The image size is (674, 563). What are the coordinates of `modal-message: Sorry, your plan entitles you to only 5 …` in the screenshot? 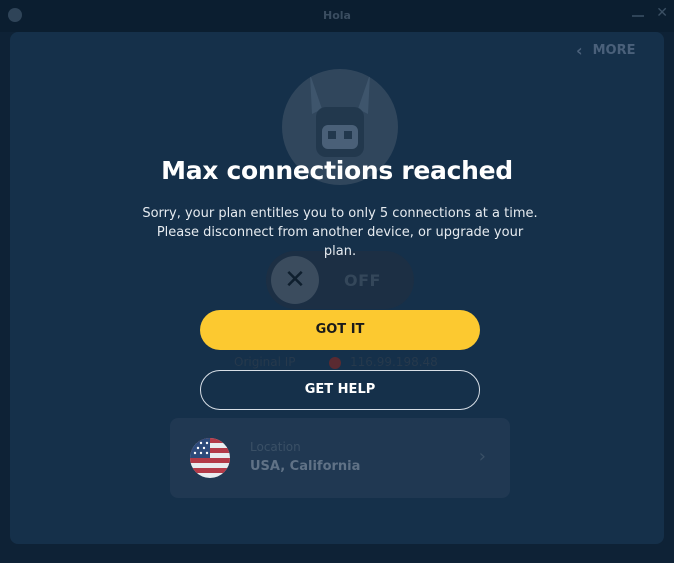 It's located at (340, 232).